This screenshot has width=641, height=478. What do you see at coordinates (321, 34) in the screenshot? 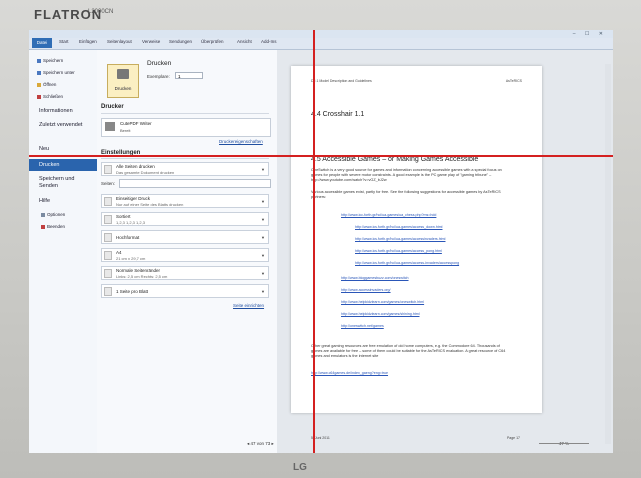
I see `title-bar: – ☐ ✕` at bounding box center [321, 34].